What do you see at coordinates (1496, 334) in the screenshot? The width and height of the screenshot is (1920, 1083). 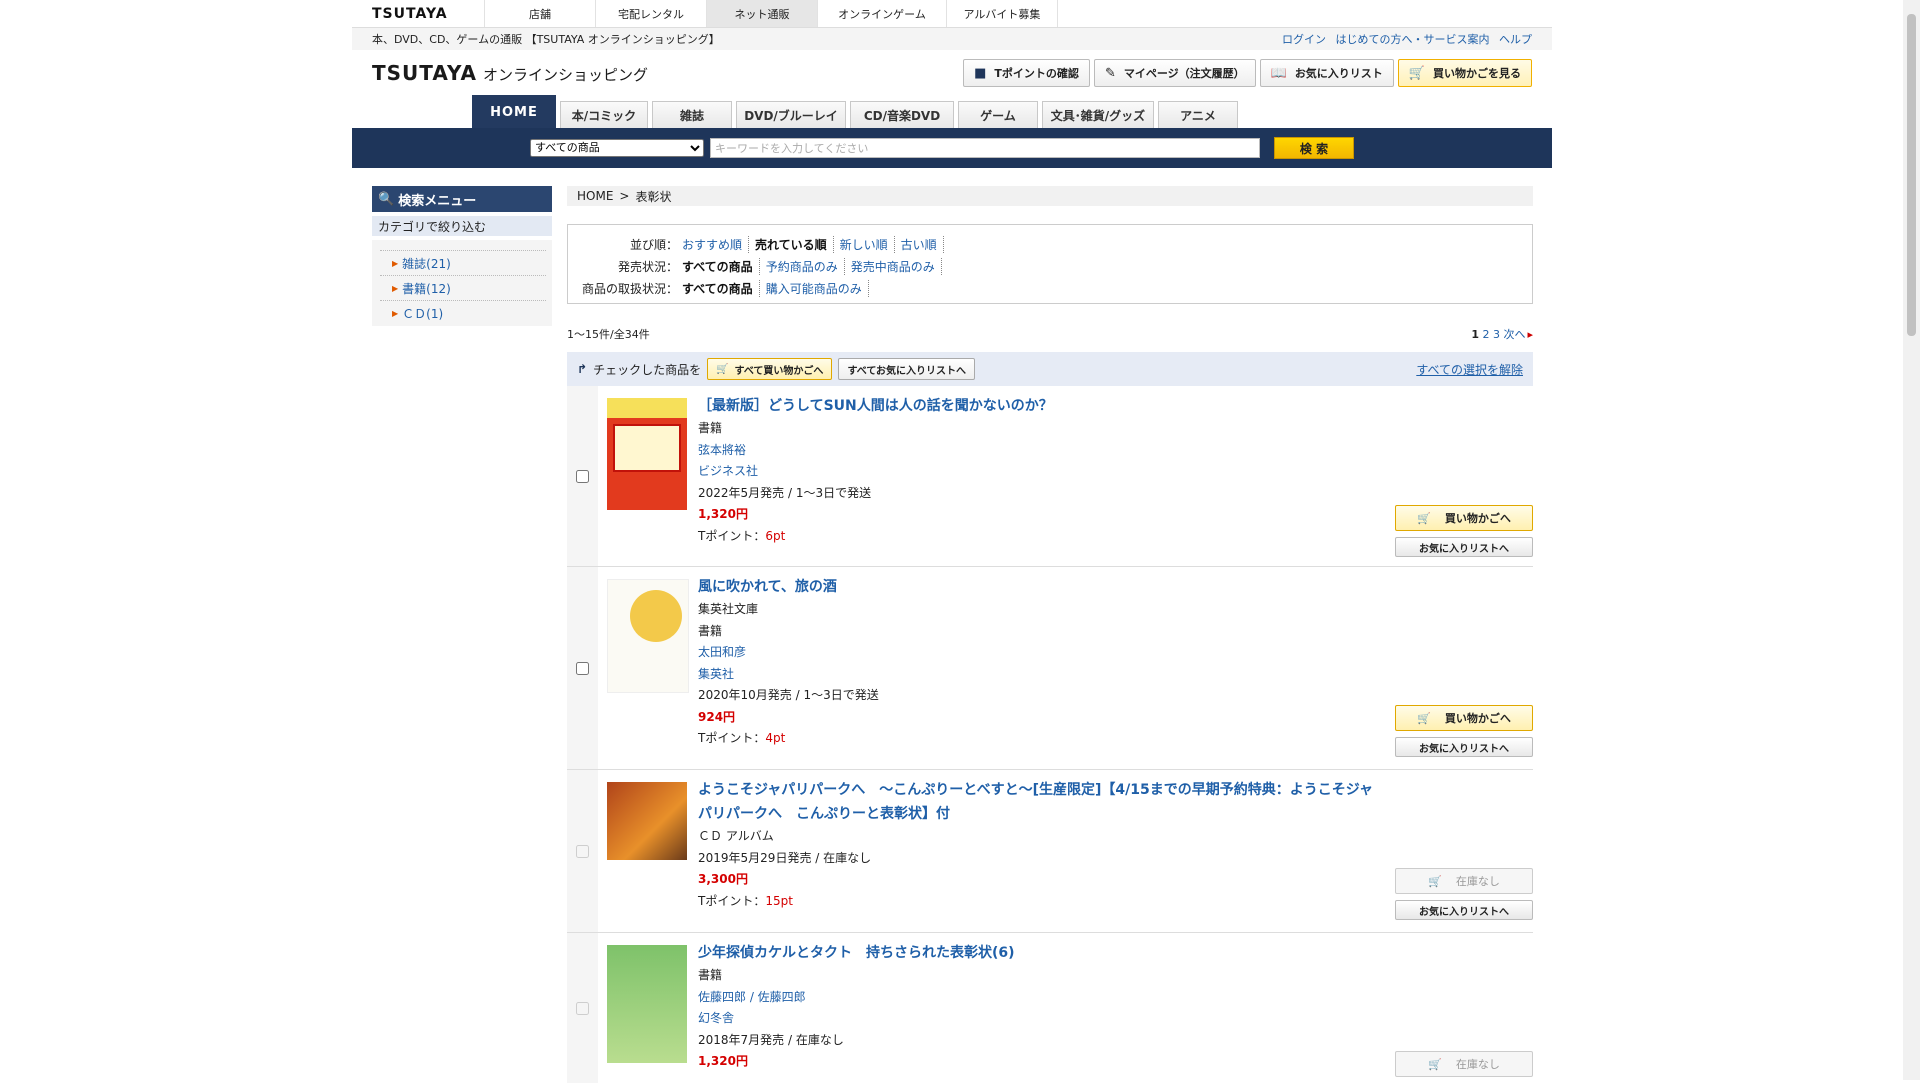 I see `page-link: 3` at bounding box center [1496, 334].